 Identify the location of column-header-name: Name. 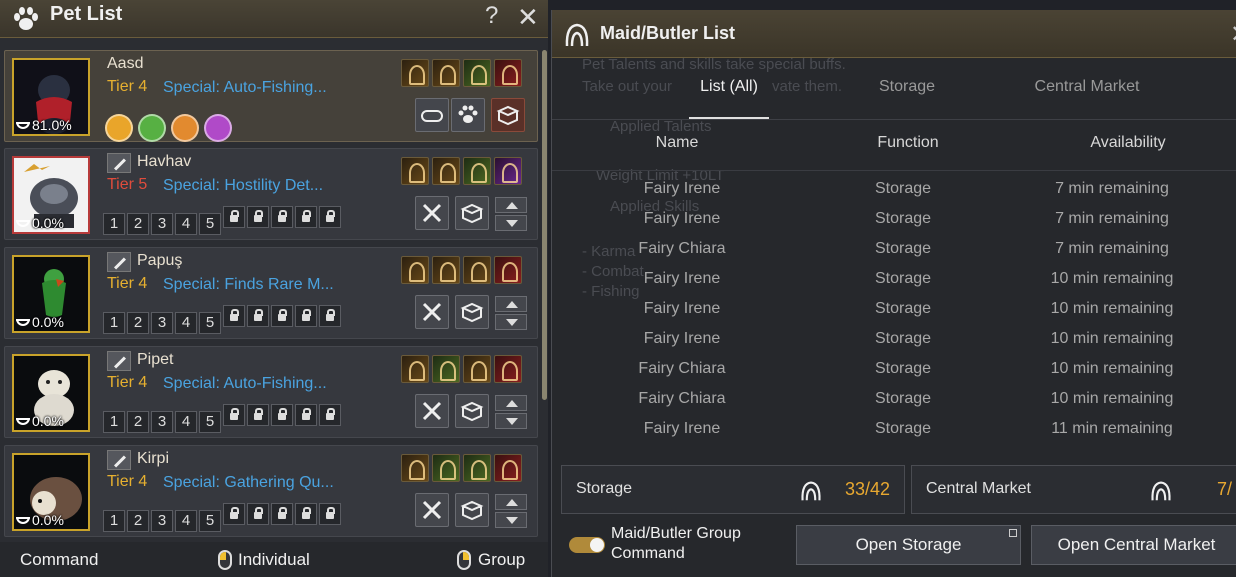
(677, 143).